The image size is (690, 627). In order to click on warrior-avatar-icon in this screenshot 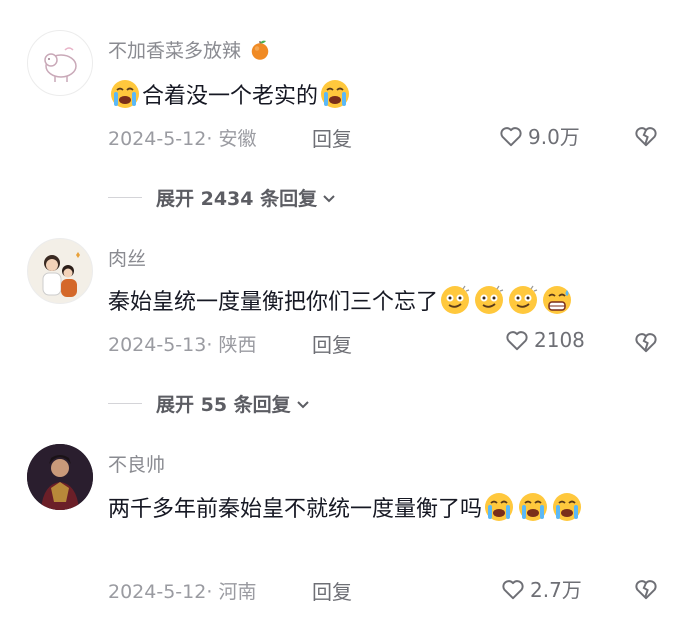, I will do `click(60, 477)`.